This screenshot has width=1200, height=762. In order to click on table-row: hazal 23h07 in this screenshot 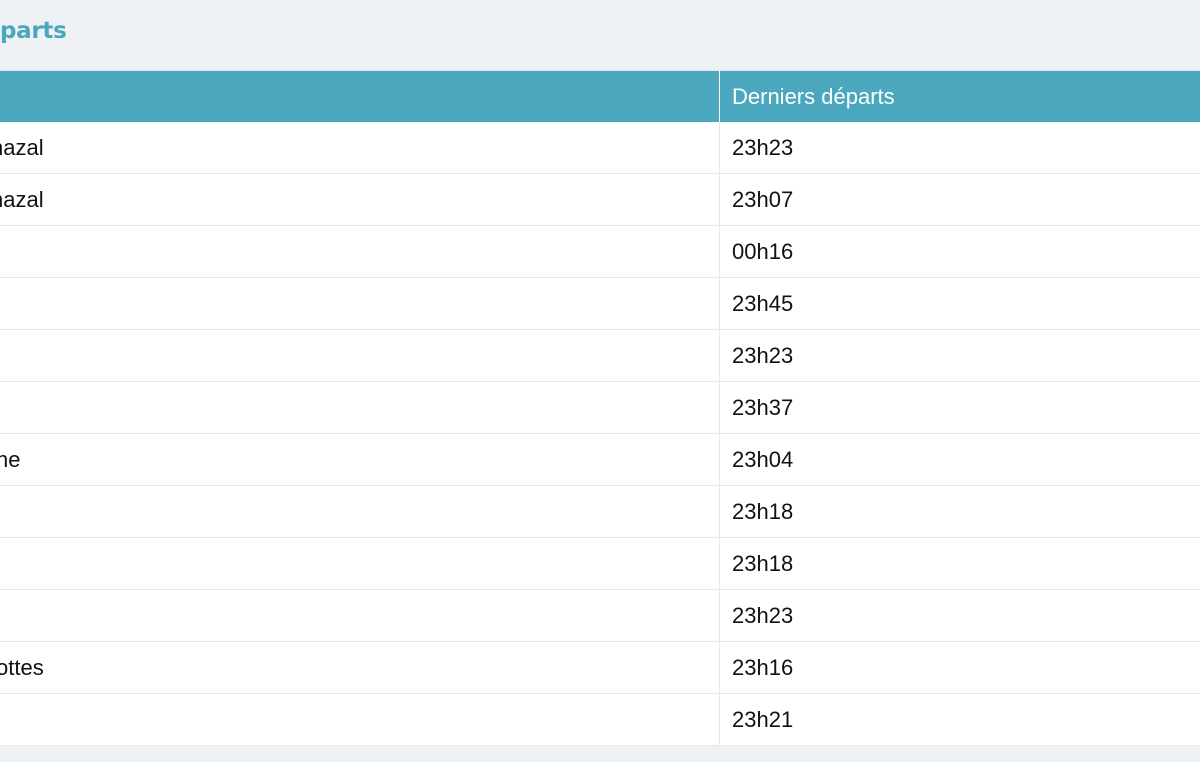, I will do `click(600, 200)`.